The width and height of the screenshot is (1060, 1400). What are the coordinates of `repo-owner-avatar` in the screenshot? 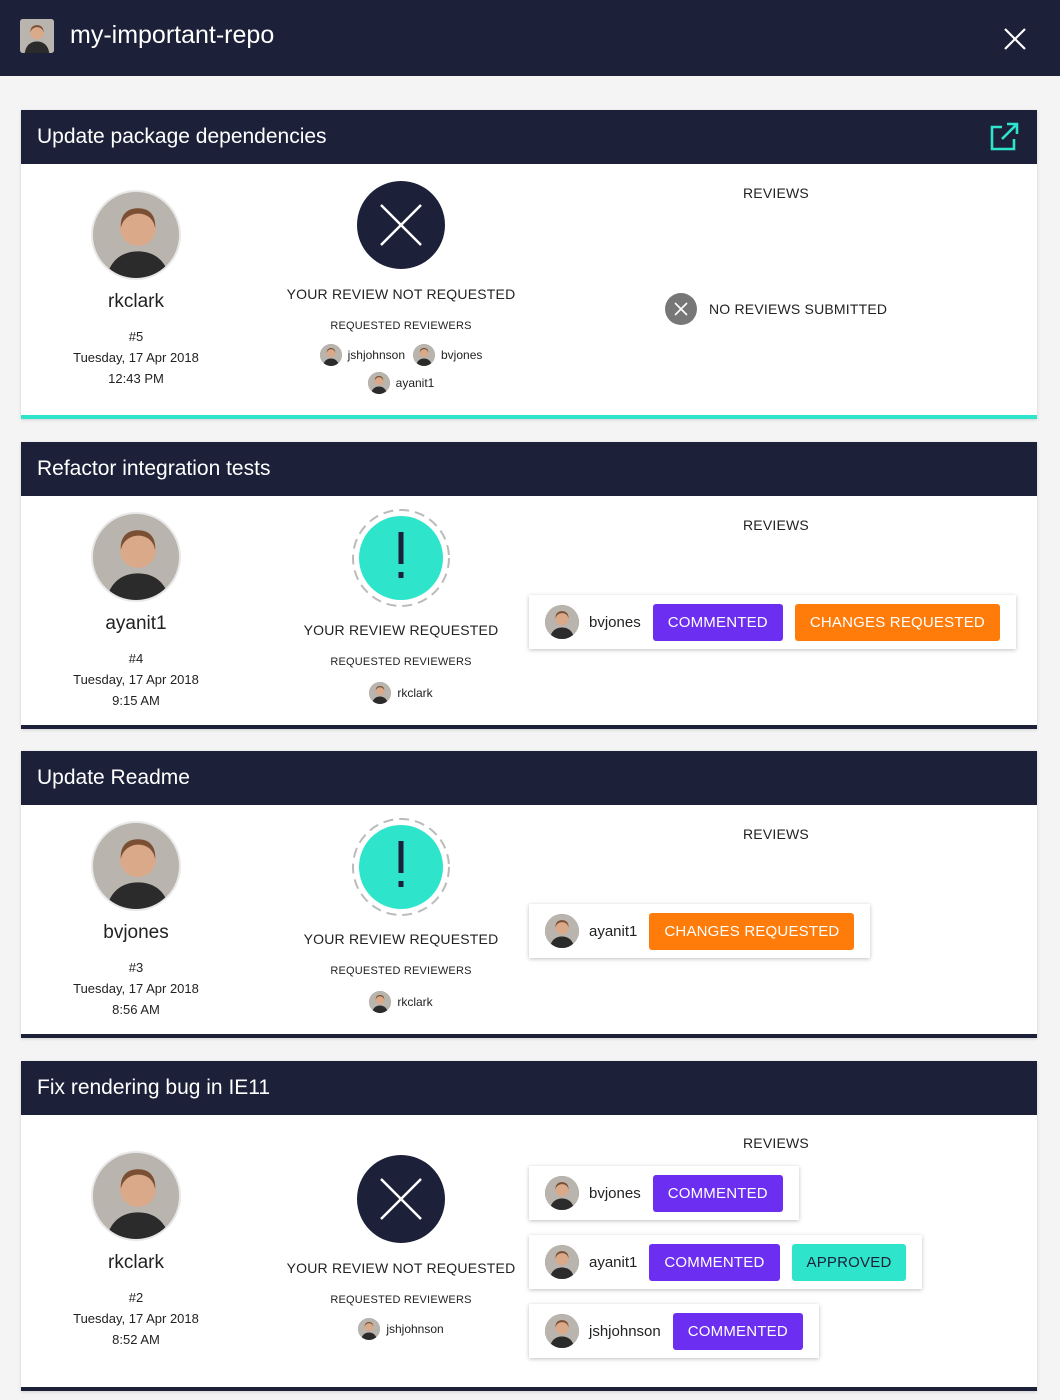 It's located at (37, 36).